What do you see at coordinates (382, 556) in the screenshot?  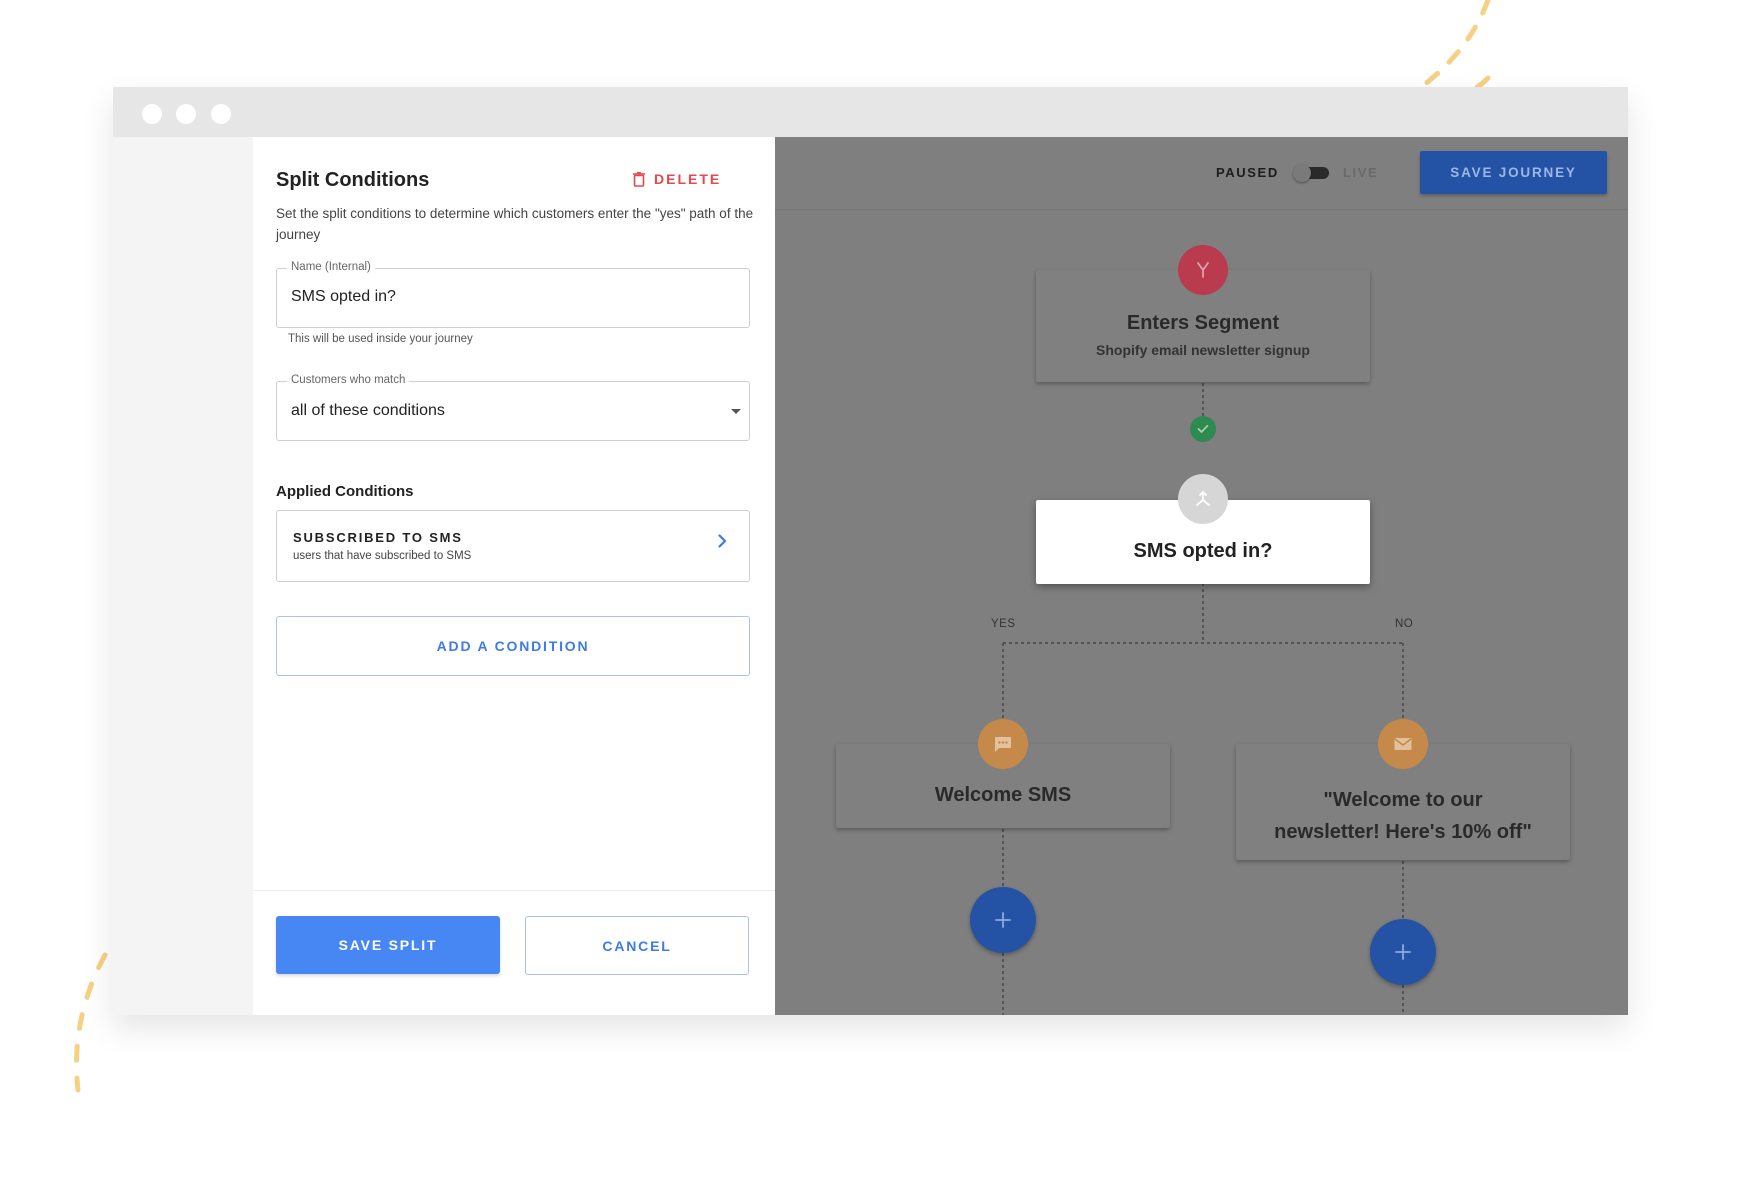 I see `condition-subtitle: users that have subscribed to SMS` at bounding box center [382, 556].